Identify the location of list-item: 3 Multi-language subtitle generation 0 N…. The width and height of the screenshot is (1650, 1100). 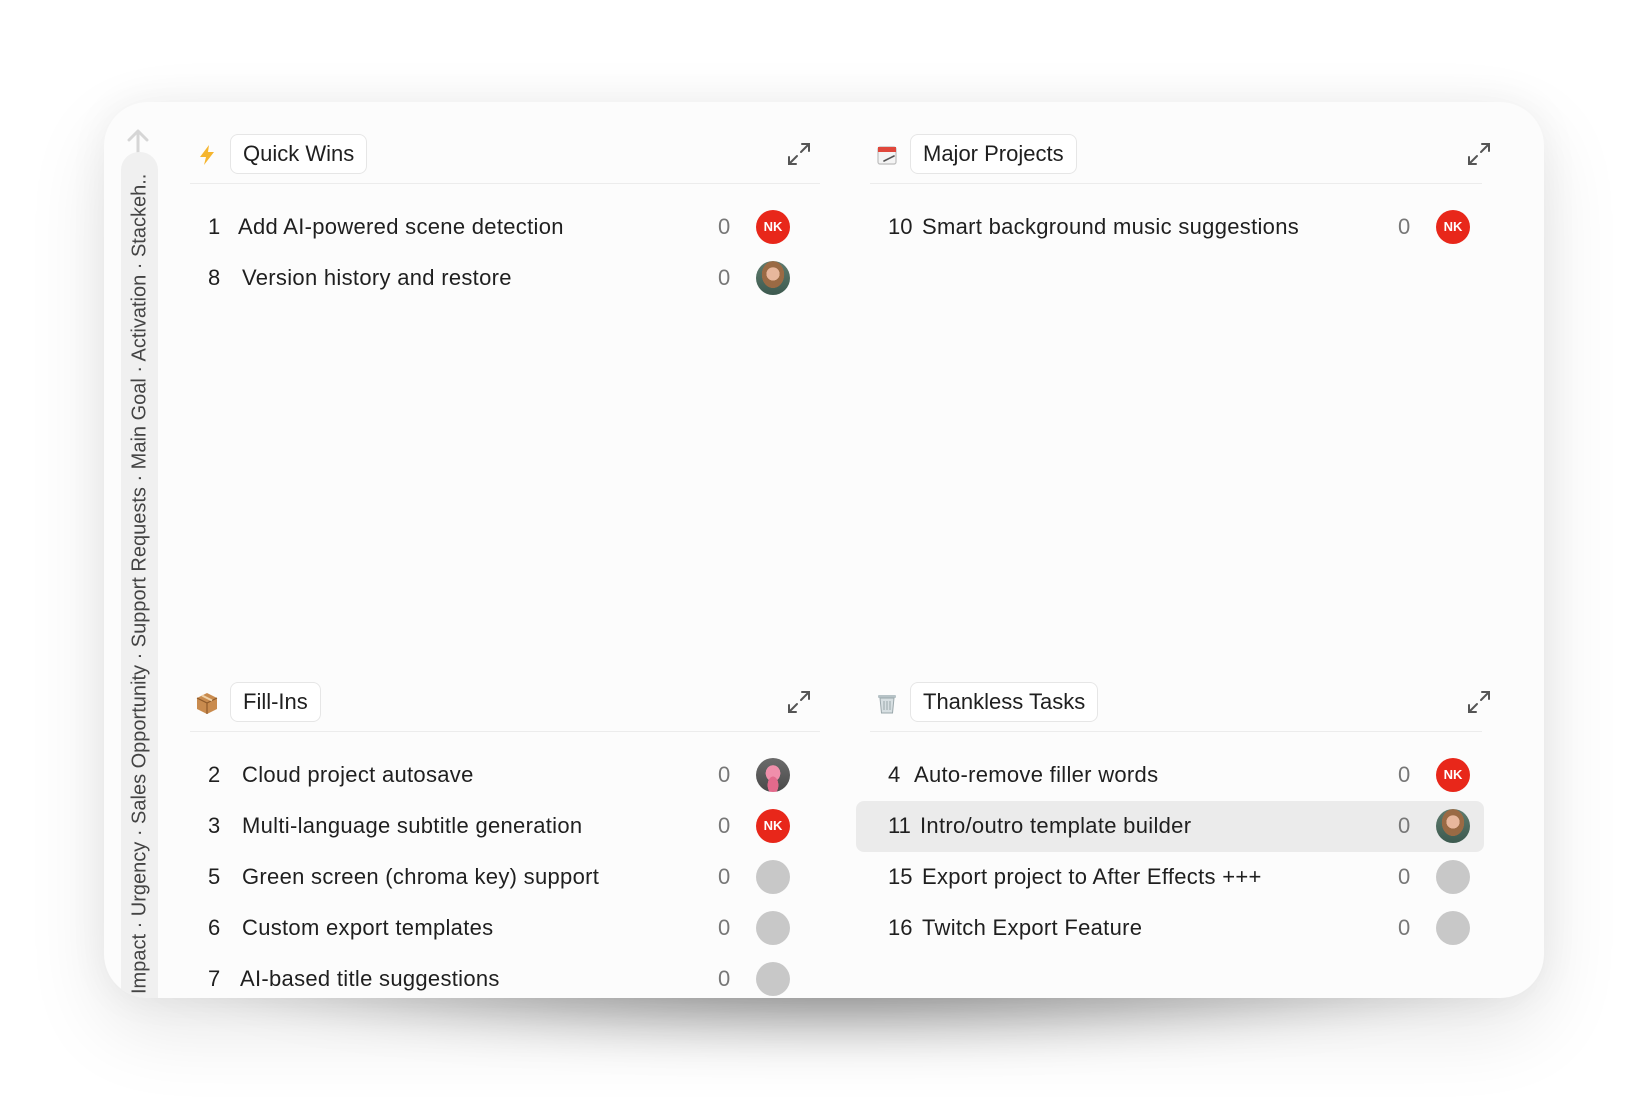
(505, 826).